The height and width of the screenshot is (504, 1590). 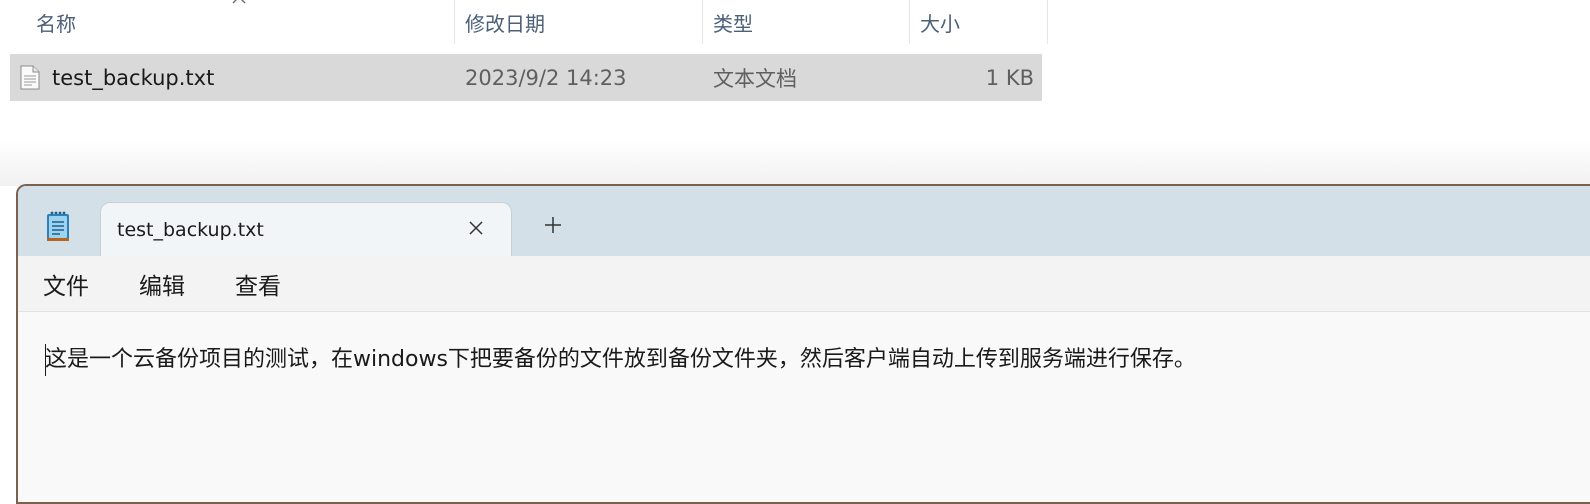 What do you see at coordinates (804, 284) in the screenshot?
I see `menu-bar: 文件 编辑 查看` at bounding box center [804, 284].